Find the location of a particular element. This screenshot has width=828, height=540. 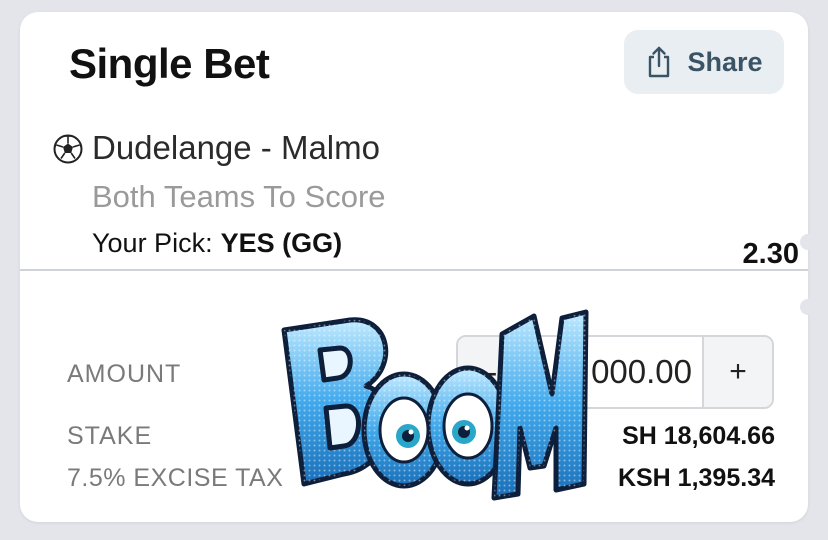

increase-amount-button: + is located at coordinates (737, 372).